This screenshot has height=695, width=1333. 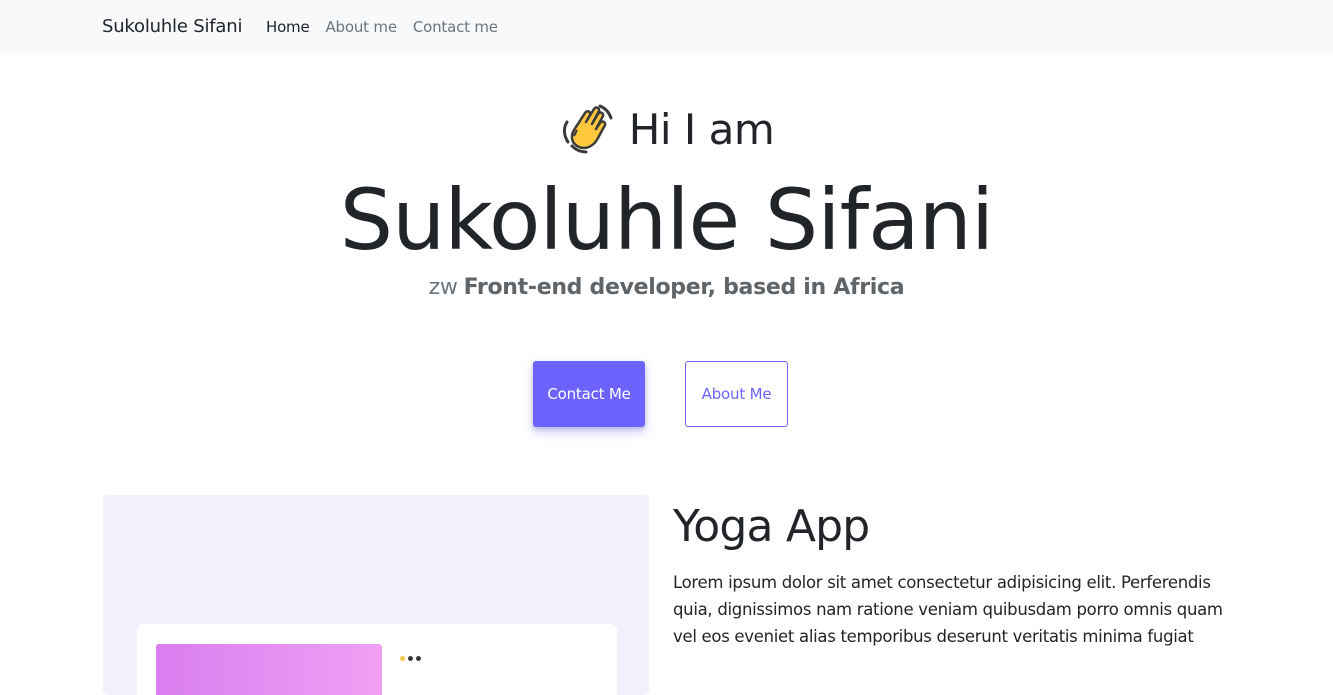 I want to click on nav-link-about: About me, so click(x=362, y=27).